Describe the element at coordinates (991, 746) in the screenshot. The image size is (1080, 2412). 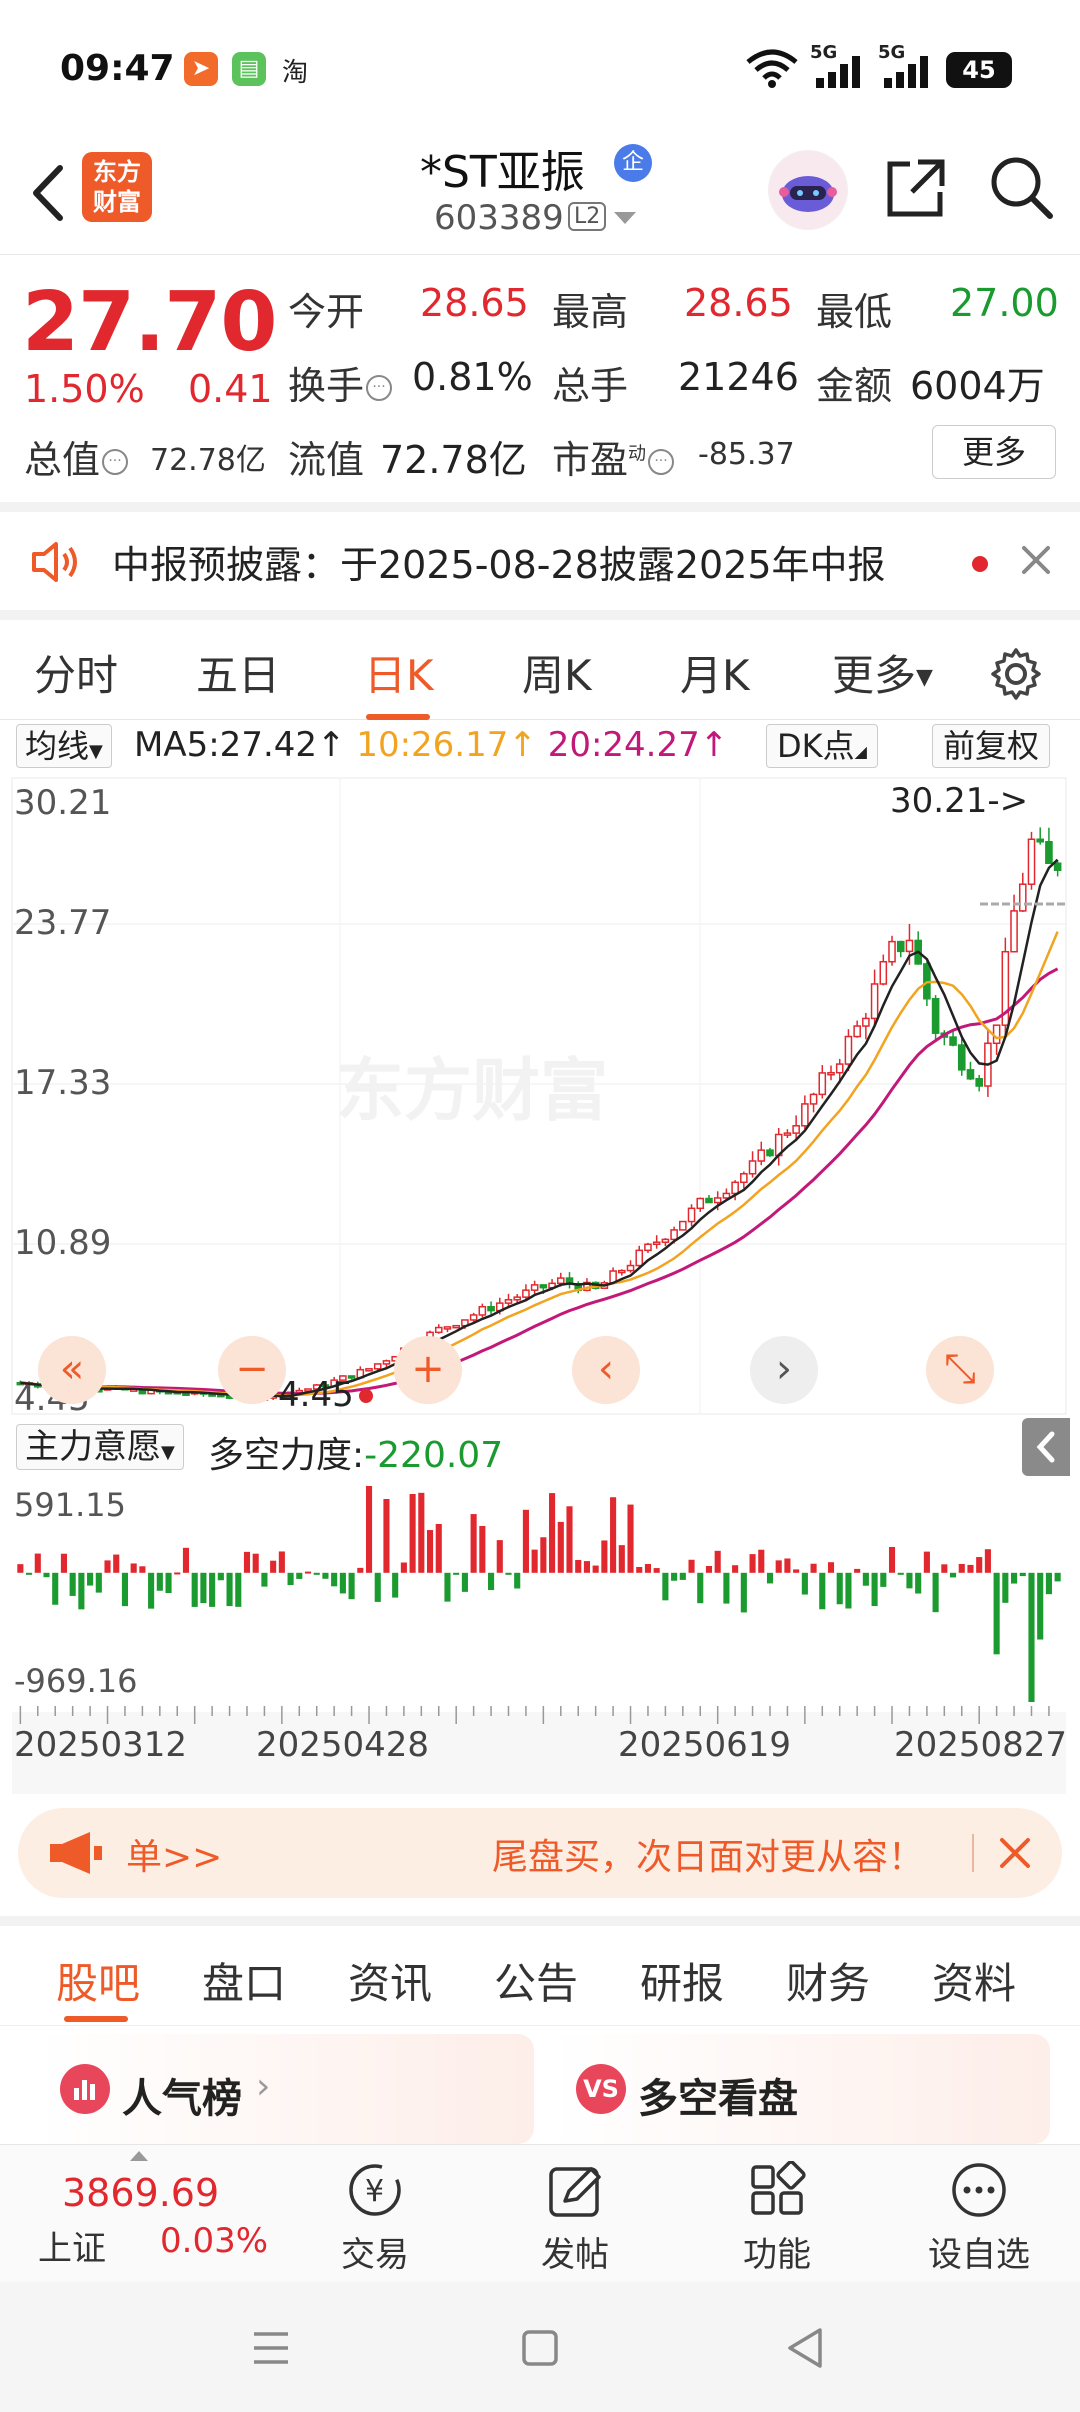
I see `price-adjust-button: 前复权` at that location.